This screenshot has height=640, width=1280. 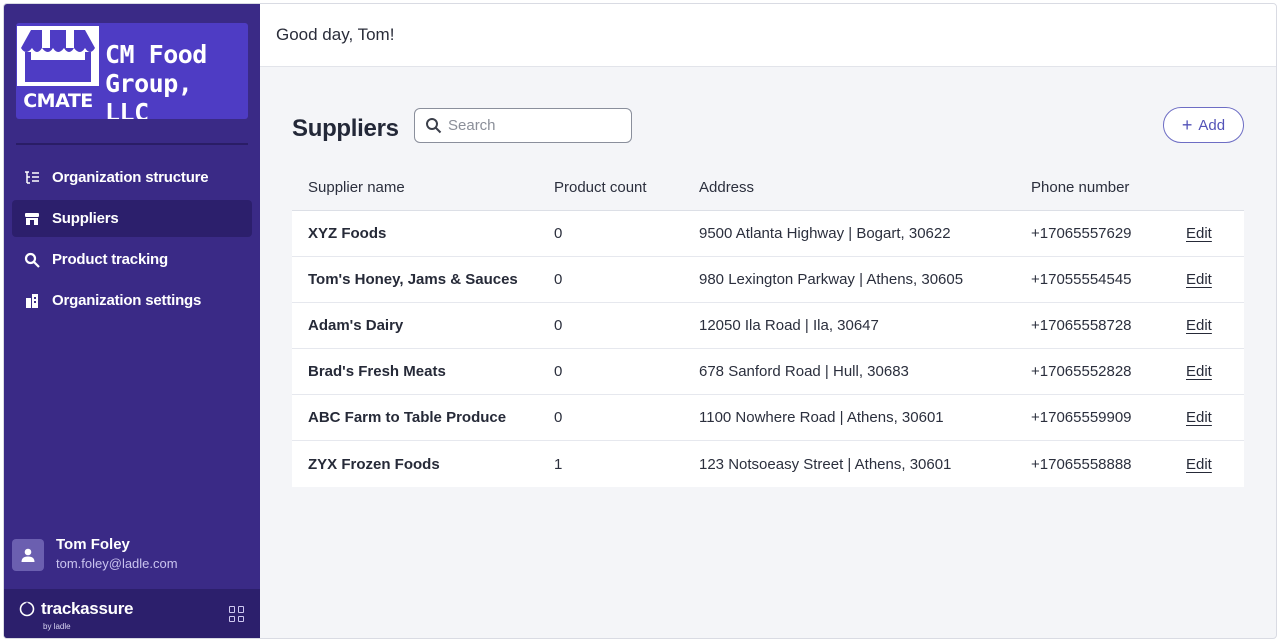 What do you see at coordinates (1081, 371) in the screenshot?
I see `supplier-phone: +17065552828` at bounding box center [1081, 371].